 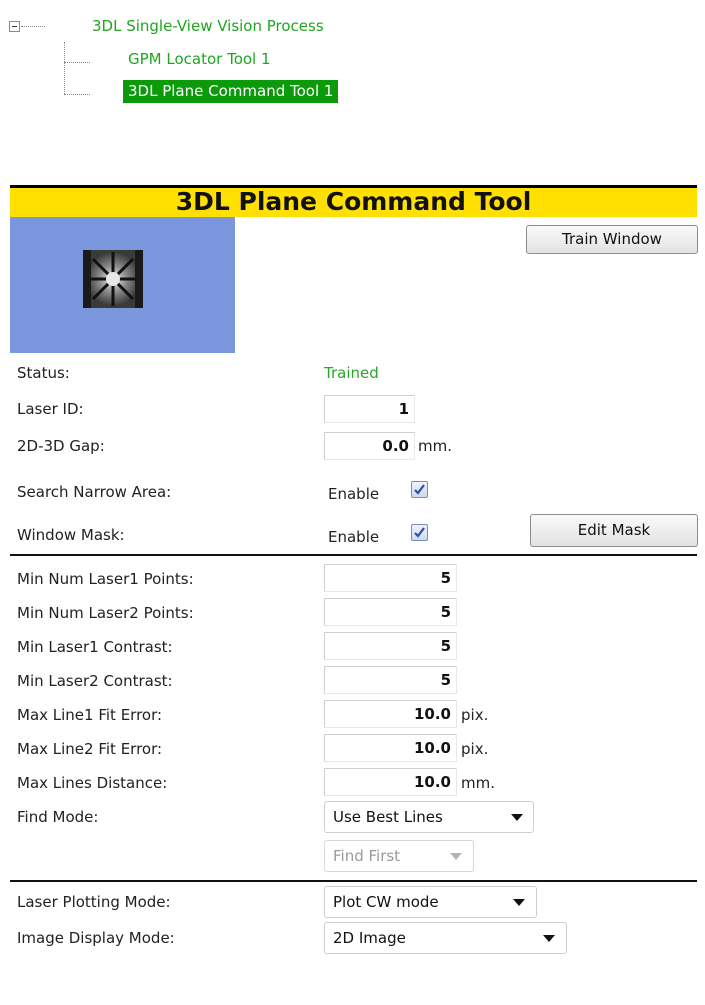 I want to click on tool-title: 3DL Plane Command Tool, so click(x=353, y=201).